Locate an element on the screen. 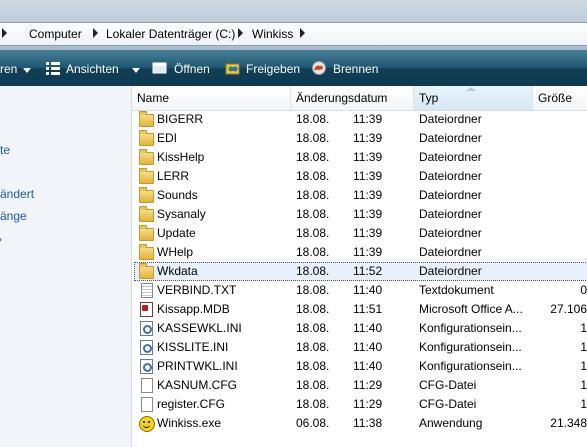  file-row: WHelp 18.08. 11:39 Dateiordner is located at coordinates (359, 252).